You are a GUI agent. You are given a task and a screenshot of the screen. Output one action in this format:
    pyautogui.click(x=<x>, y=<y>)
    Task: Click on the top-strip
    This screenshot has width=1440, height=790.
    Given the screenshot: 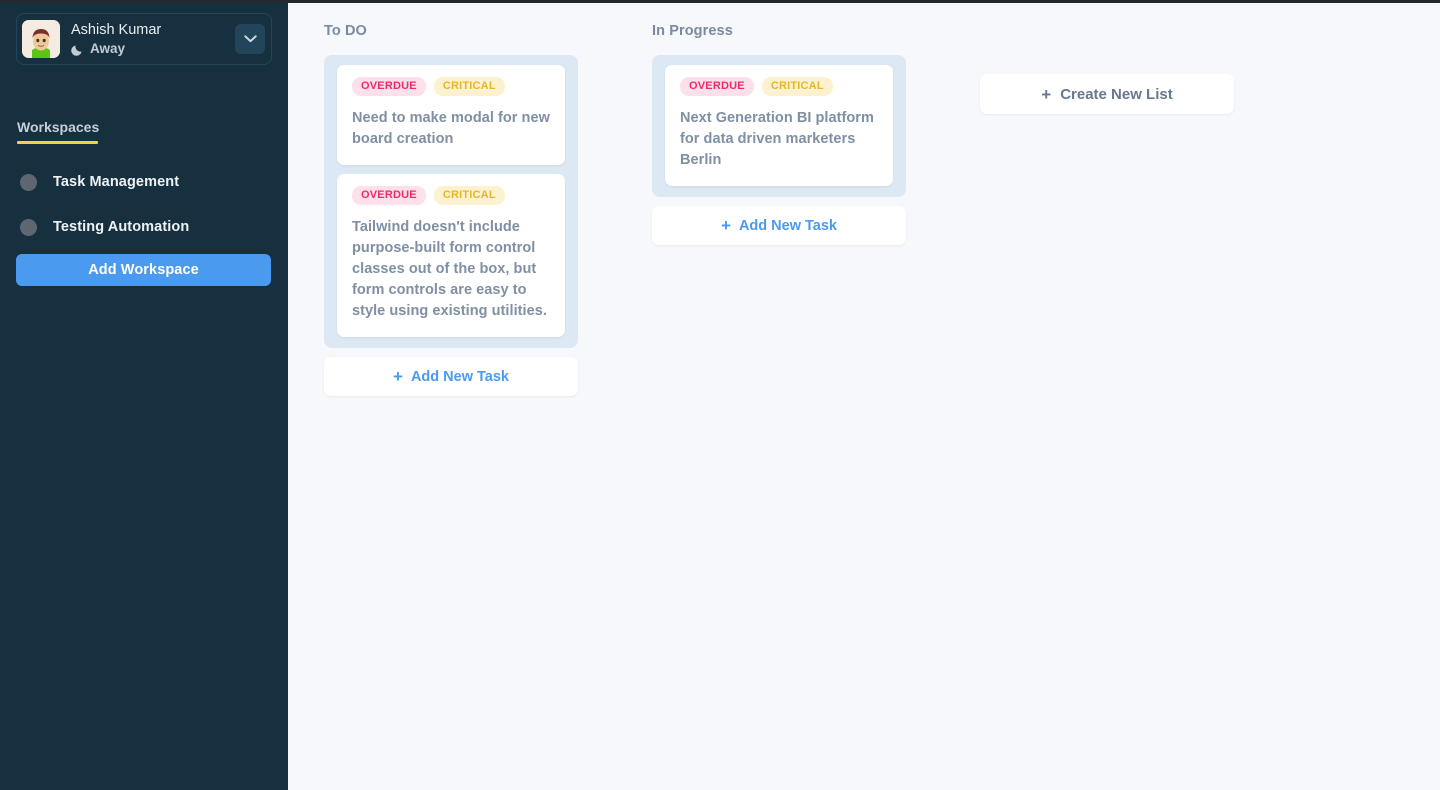 What is the action you would take?
    pyautogui.click(x=720, y=1)
    